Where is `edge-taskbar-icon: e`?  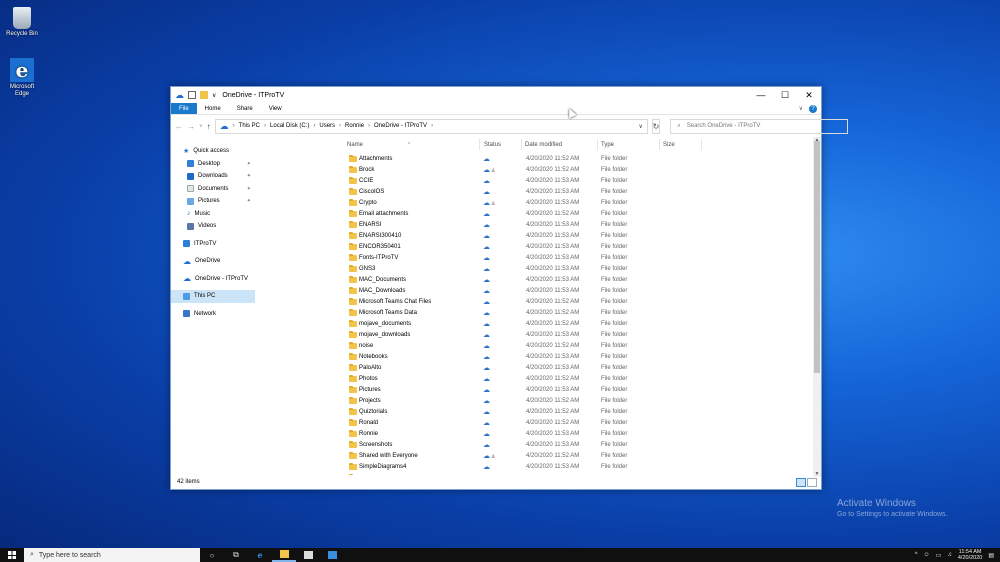 edge-taskbar-icon: e is located at coordinates (260, 555).